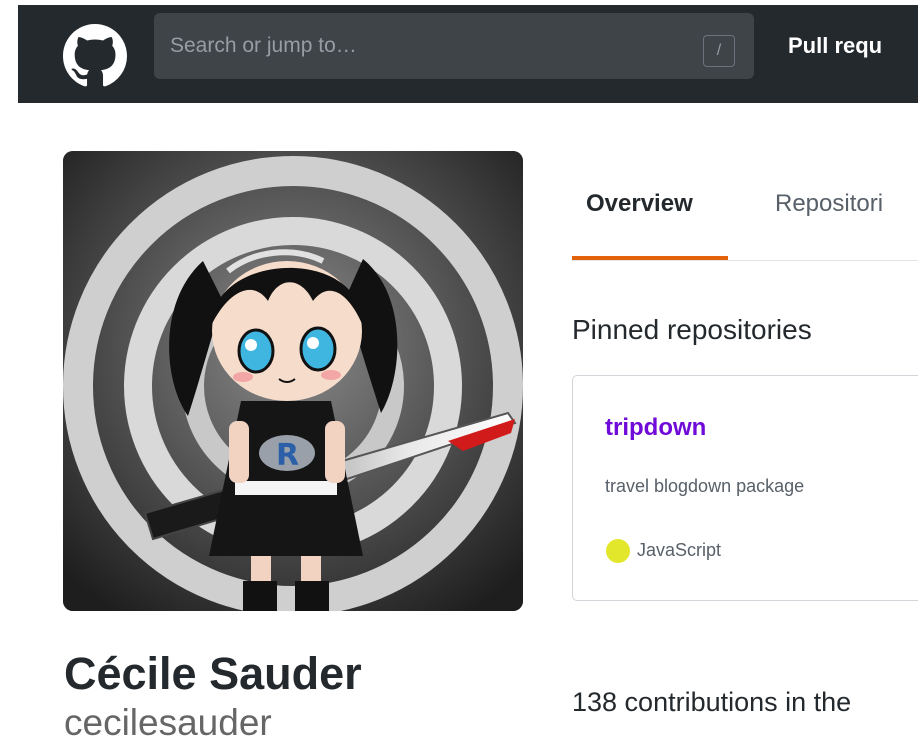  Describe the element at coordinates (287, 455) in the screenshot. I see `svg-text: R` at that location.